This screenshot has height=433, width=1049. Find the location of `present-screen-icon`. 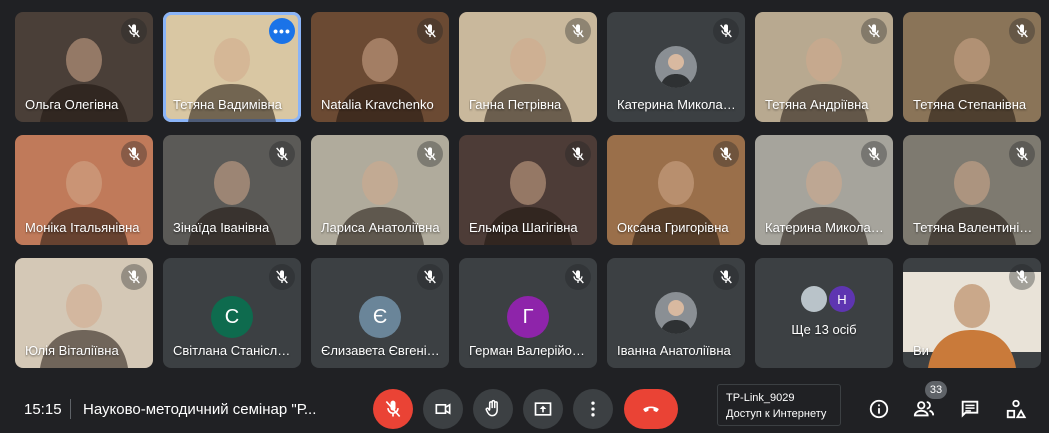

present-screen-icon is located at coordinates (543, 409).